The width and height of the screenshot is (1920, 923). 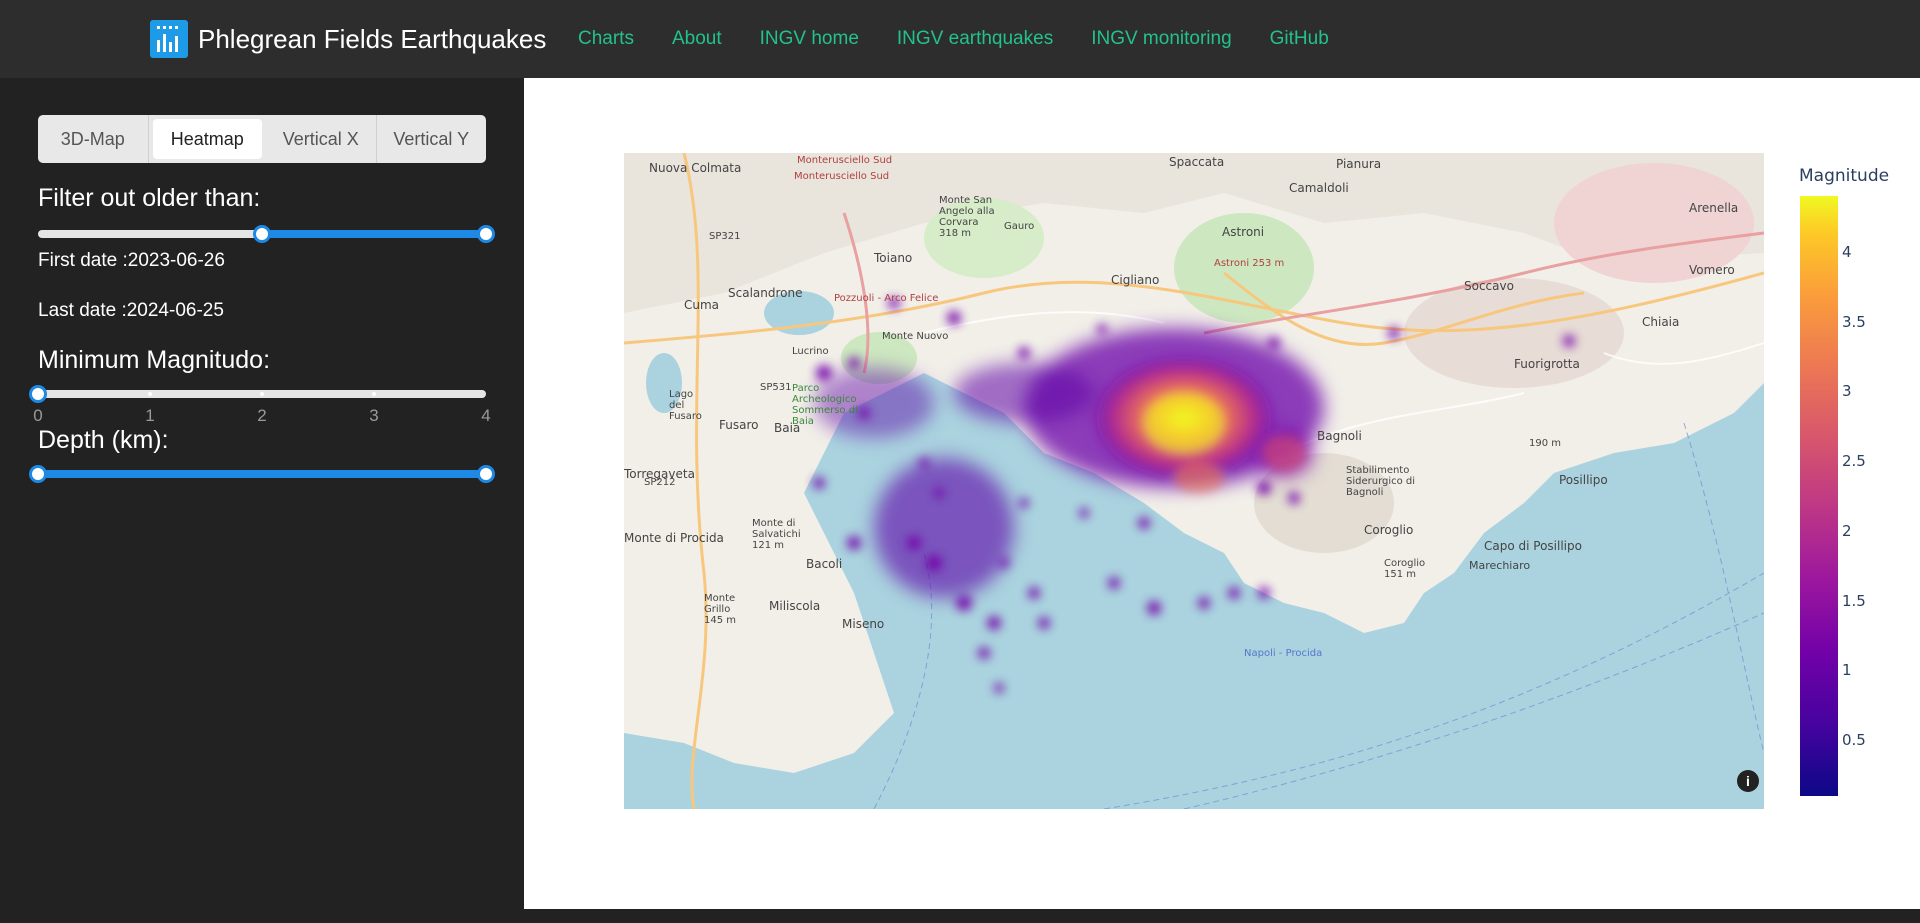 What do you see at coordinates (1847, 391) in the screenshot?
I see `colorbar-tick-label: 3` at bounding box center [1847, 391].